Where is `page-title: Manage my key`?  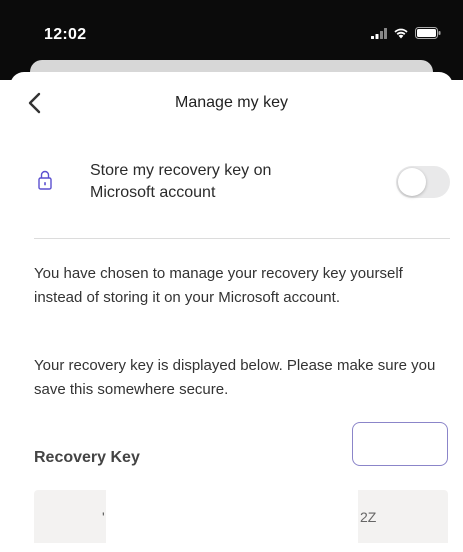
page-title: Manage my key is located at coordinates (231, 102).